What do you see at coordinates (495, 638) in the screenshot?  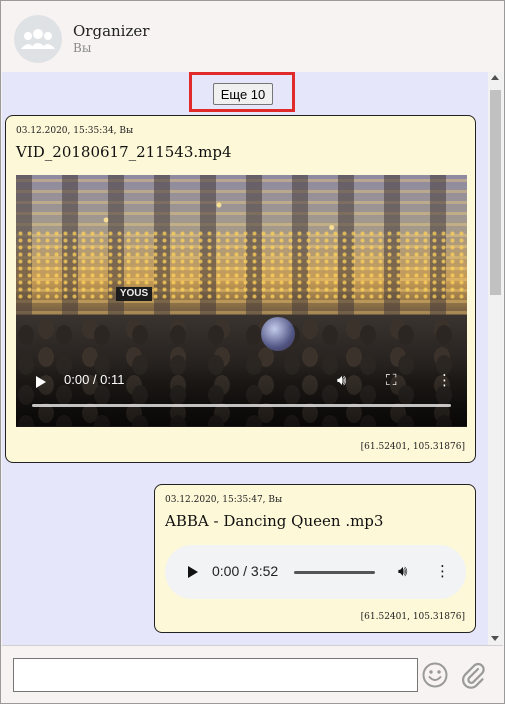 I see `scroll-down-icon` at bounding box center [495, 638].